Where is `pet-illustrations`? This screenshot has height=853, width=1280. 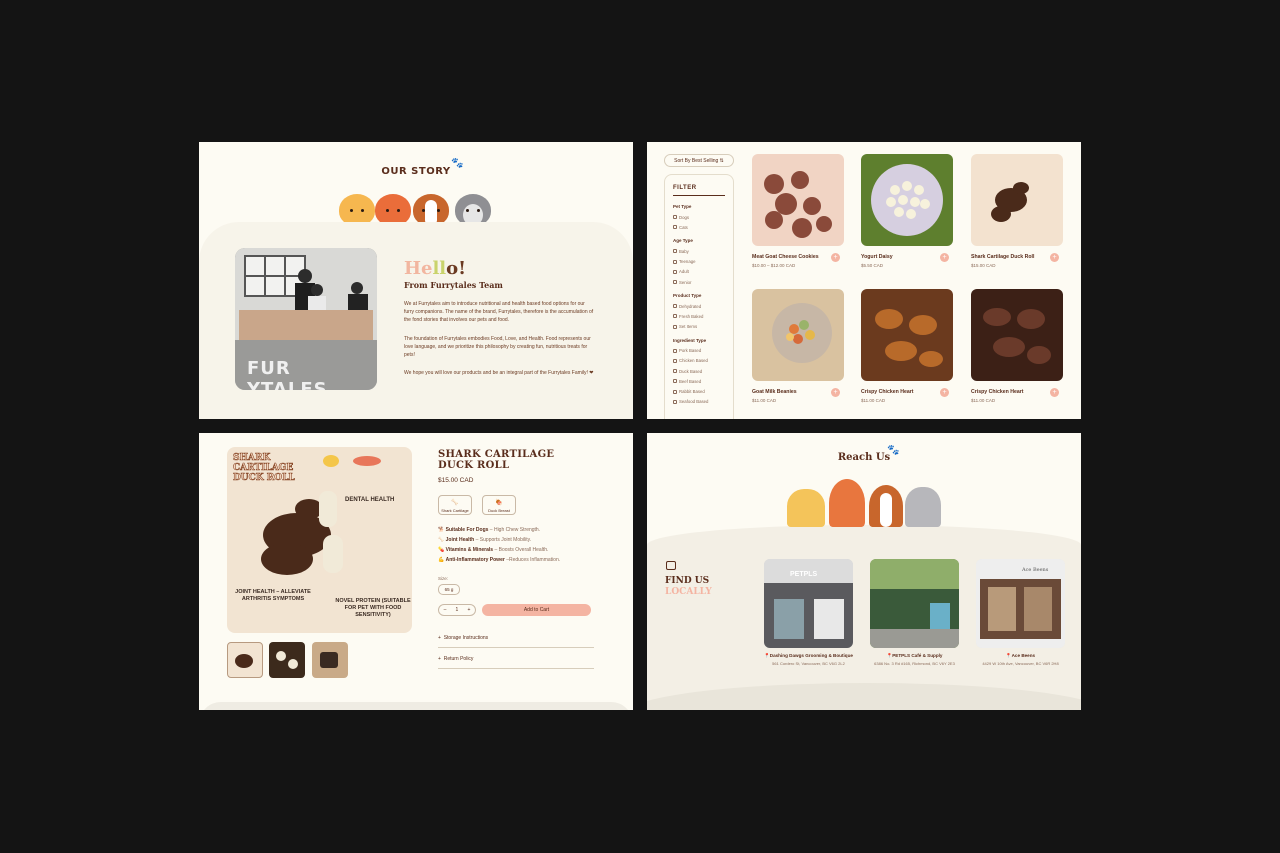
pet-illustrations is located at coordinates (417, 208).